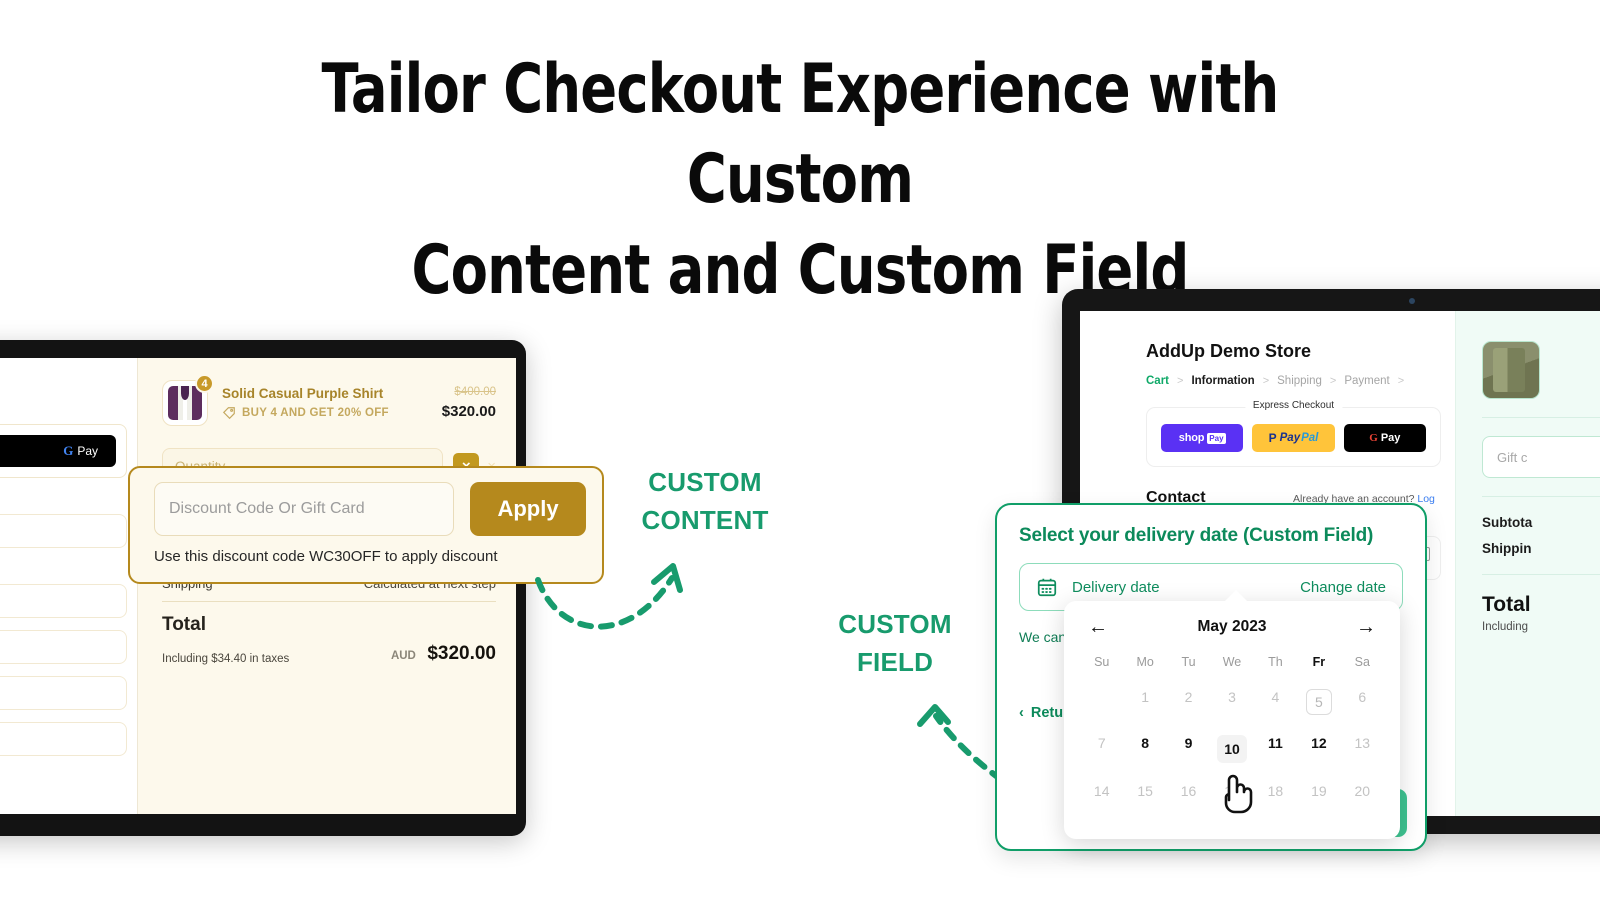  I want to click on calendar-day-18: 18, so click(1275, 791).